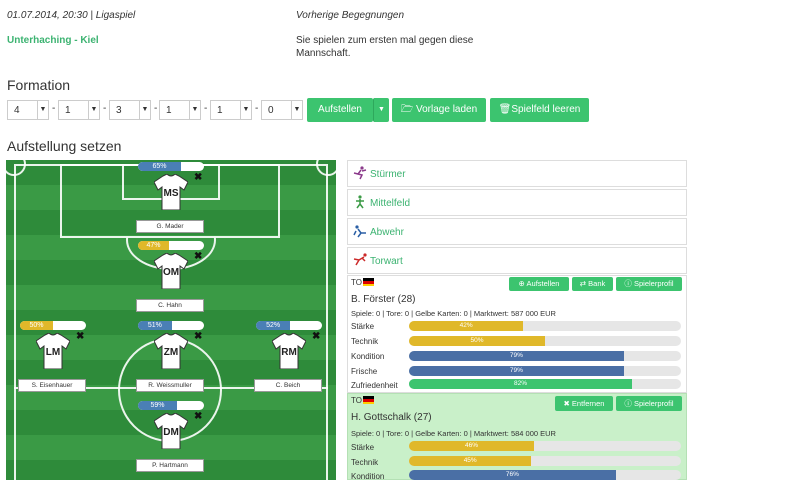 This screenshot has height=481, width=800. Describe the element at coordinates (360, 259) in the screenshot. I see `goalkeeper-icon` at that location.